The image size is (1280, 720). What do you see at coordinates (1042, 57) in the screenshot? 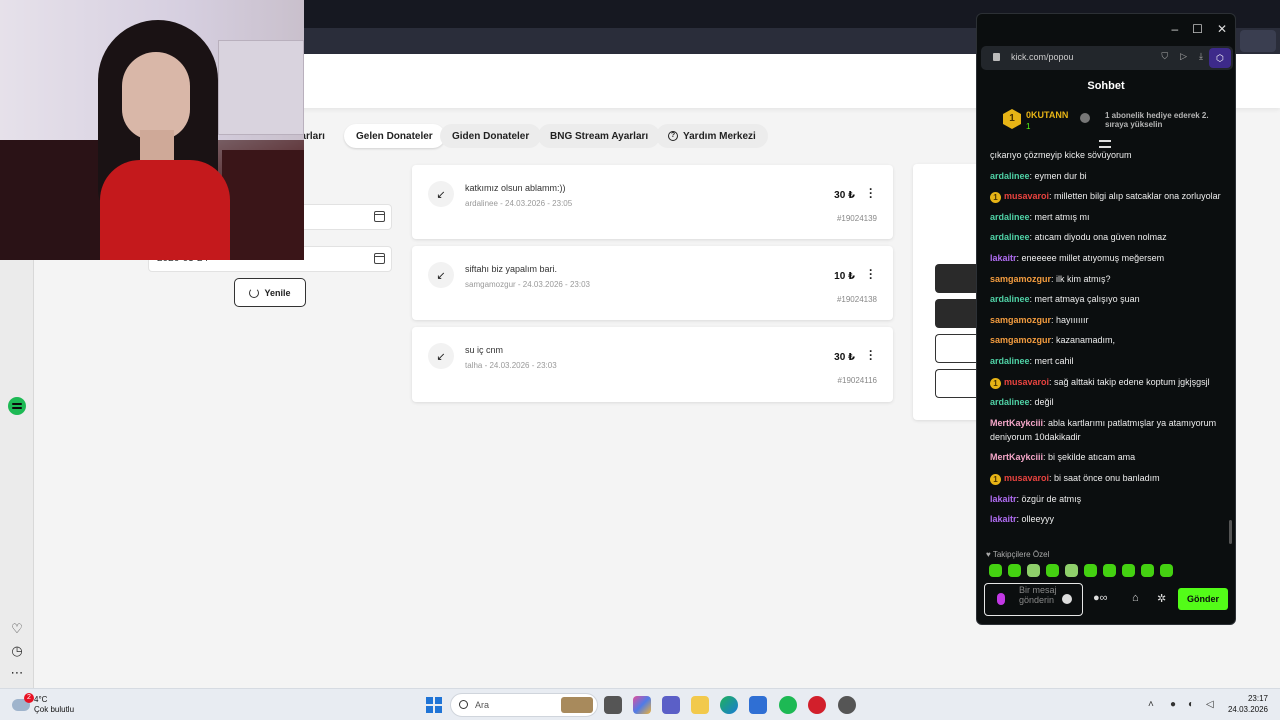
I see `url-text: kick.com/popou` at bounding box center [1042, 57].